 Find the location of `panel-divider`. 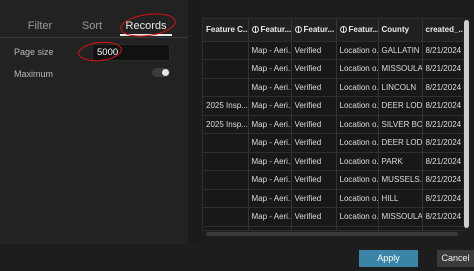

panel-divider is located at coordinates (195, 135).